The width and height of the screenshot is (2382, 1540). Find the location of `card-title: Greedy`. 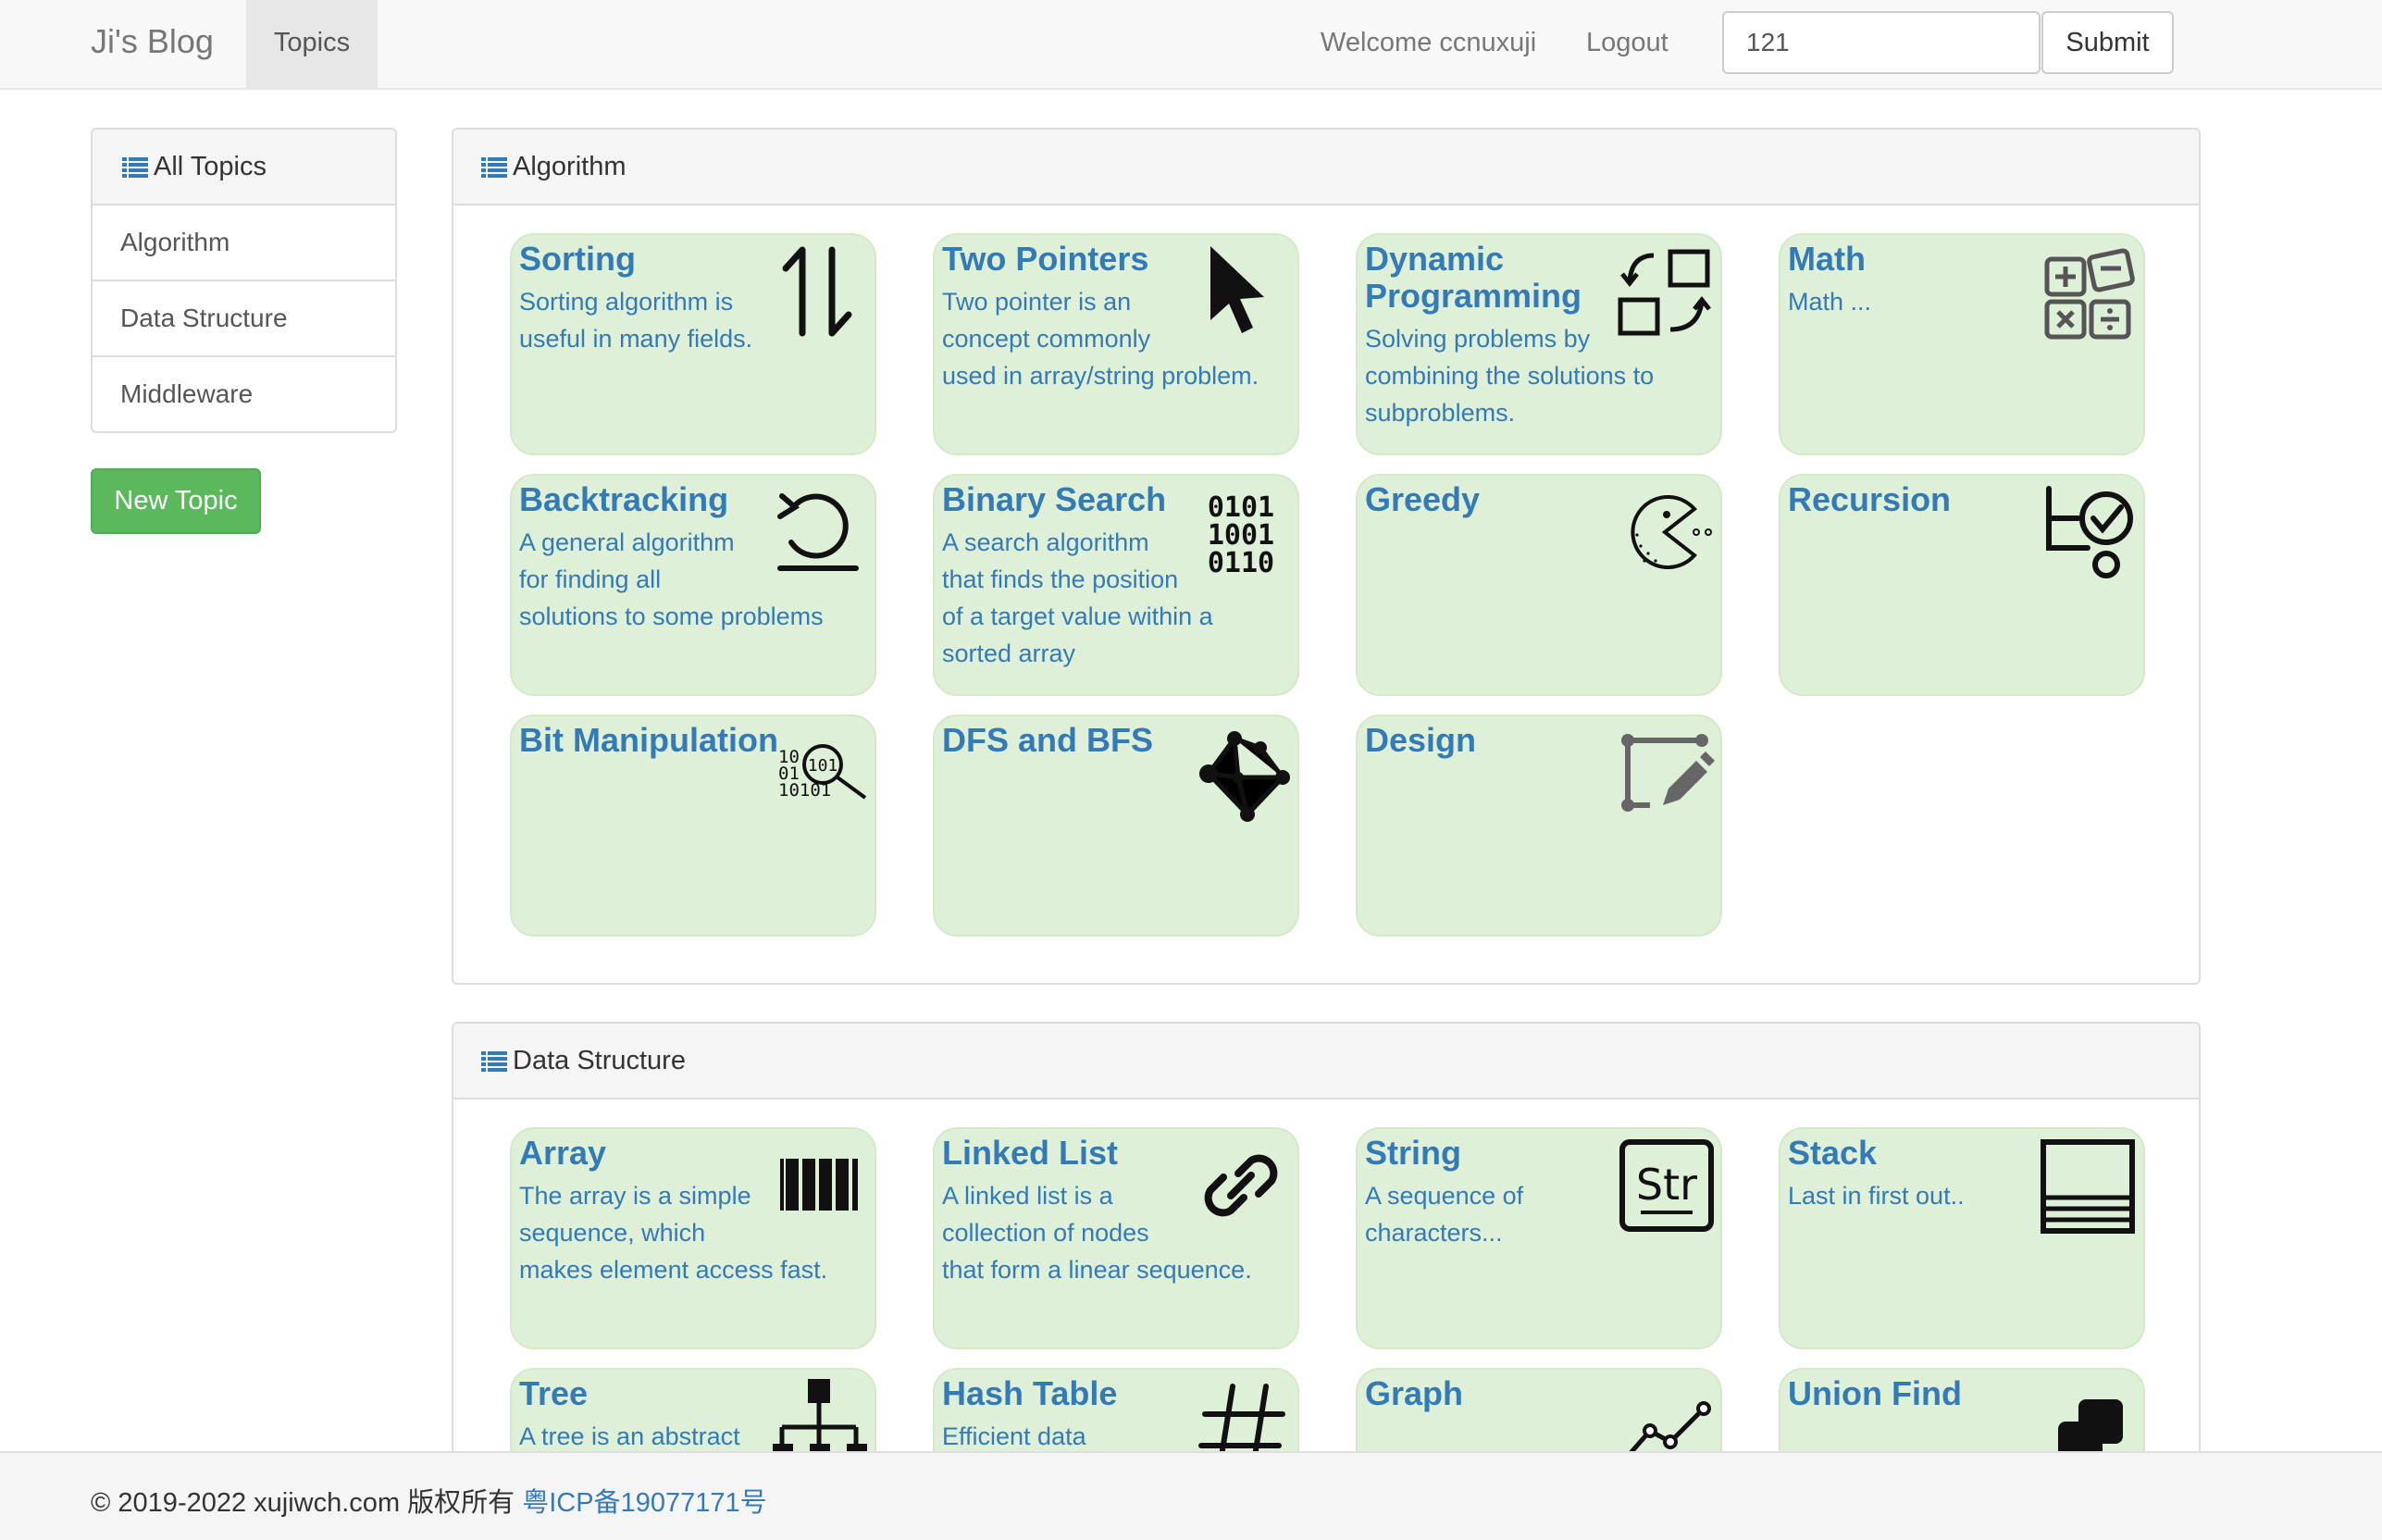

card-title: Greedy is located at coordinates (1495, 499).